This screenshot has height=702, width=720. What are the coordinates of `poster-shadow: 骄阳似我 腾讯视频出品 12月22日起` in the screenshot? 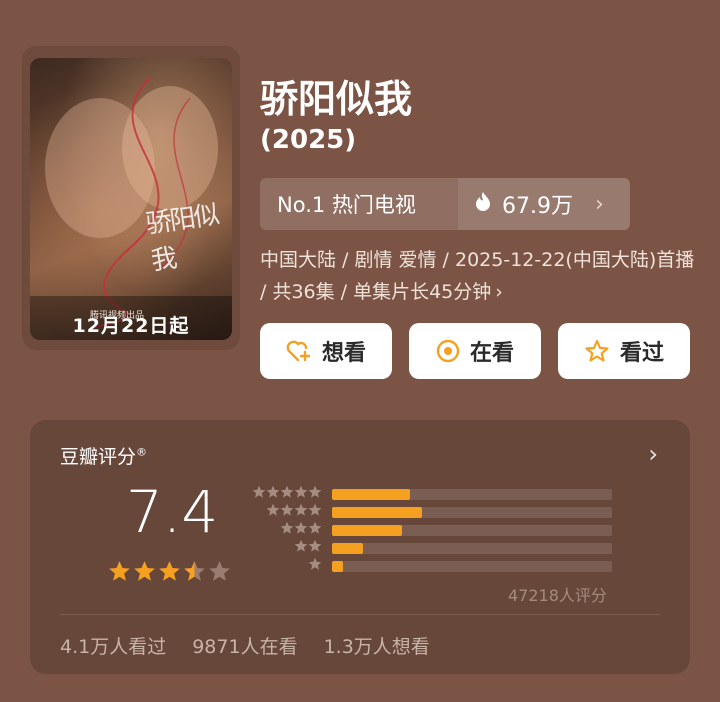 It's located at (131, 198).